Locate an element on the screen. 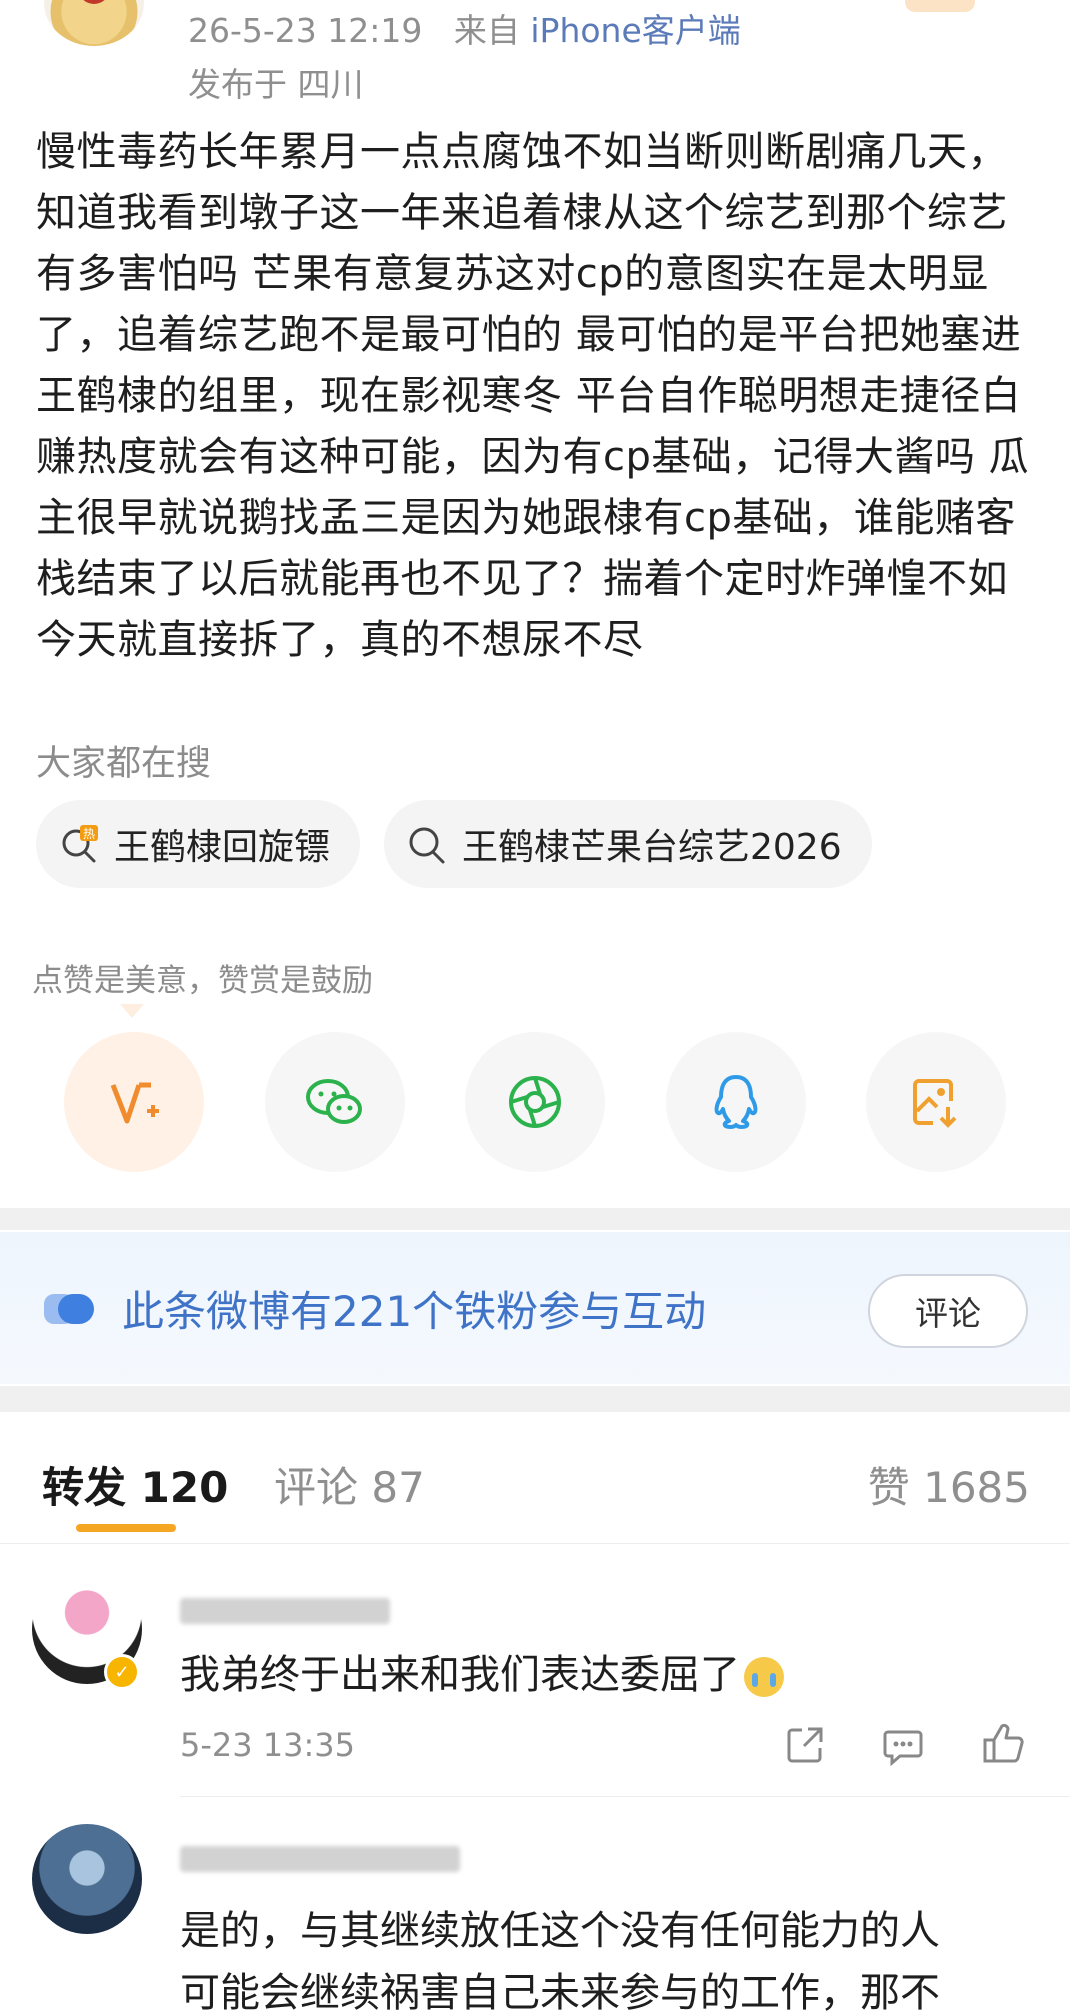 The height and width of the screenshot is (2013, 1070). commenter-avatar is located at coordinates (87, 1879).